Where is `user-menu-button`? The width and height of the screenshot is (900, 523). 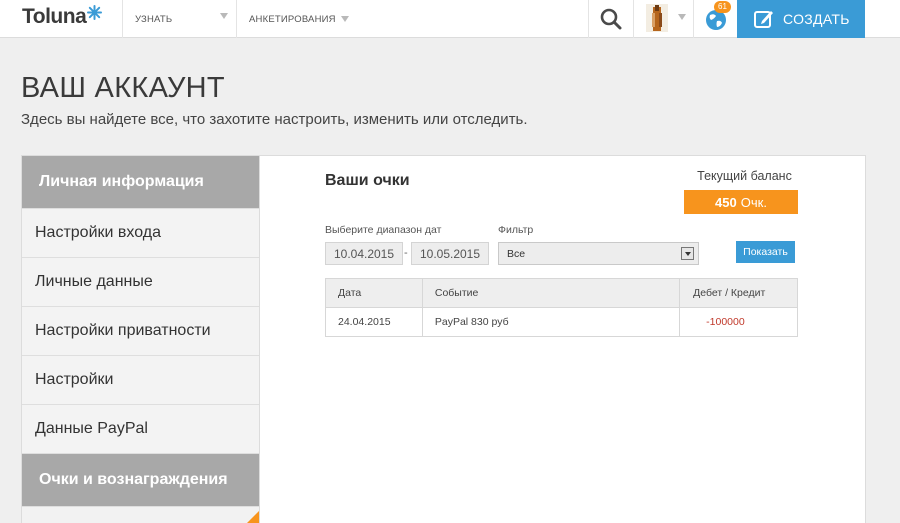
user-menu-button is located at coordinates (663, 19).